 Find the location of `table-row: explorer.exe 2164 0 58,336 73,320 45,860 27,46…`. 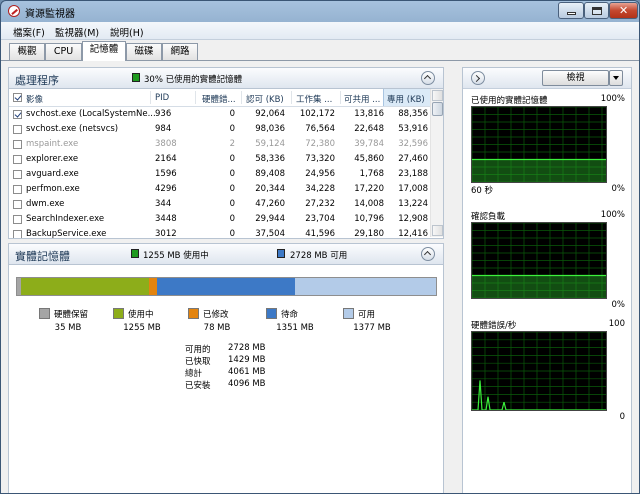

table-row: explorer.exe 2164 0 58,336 73,320 45,860 27,46… is located at coordinates (219, 159).